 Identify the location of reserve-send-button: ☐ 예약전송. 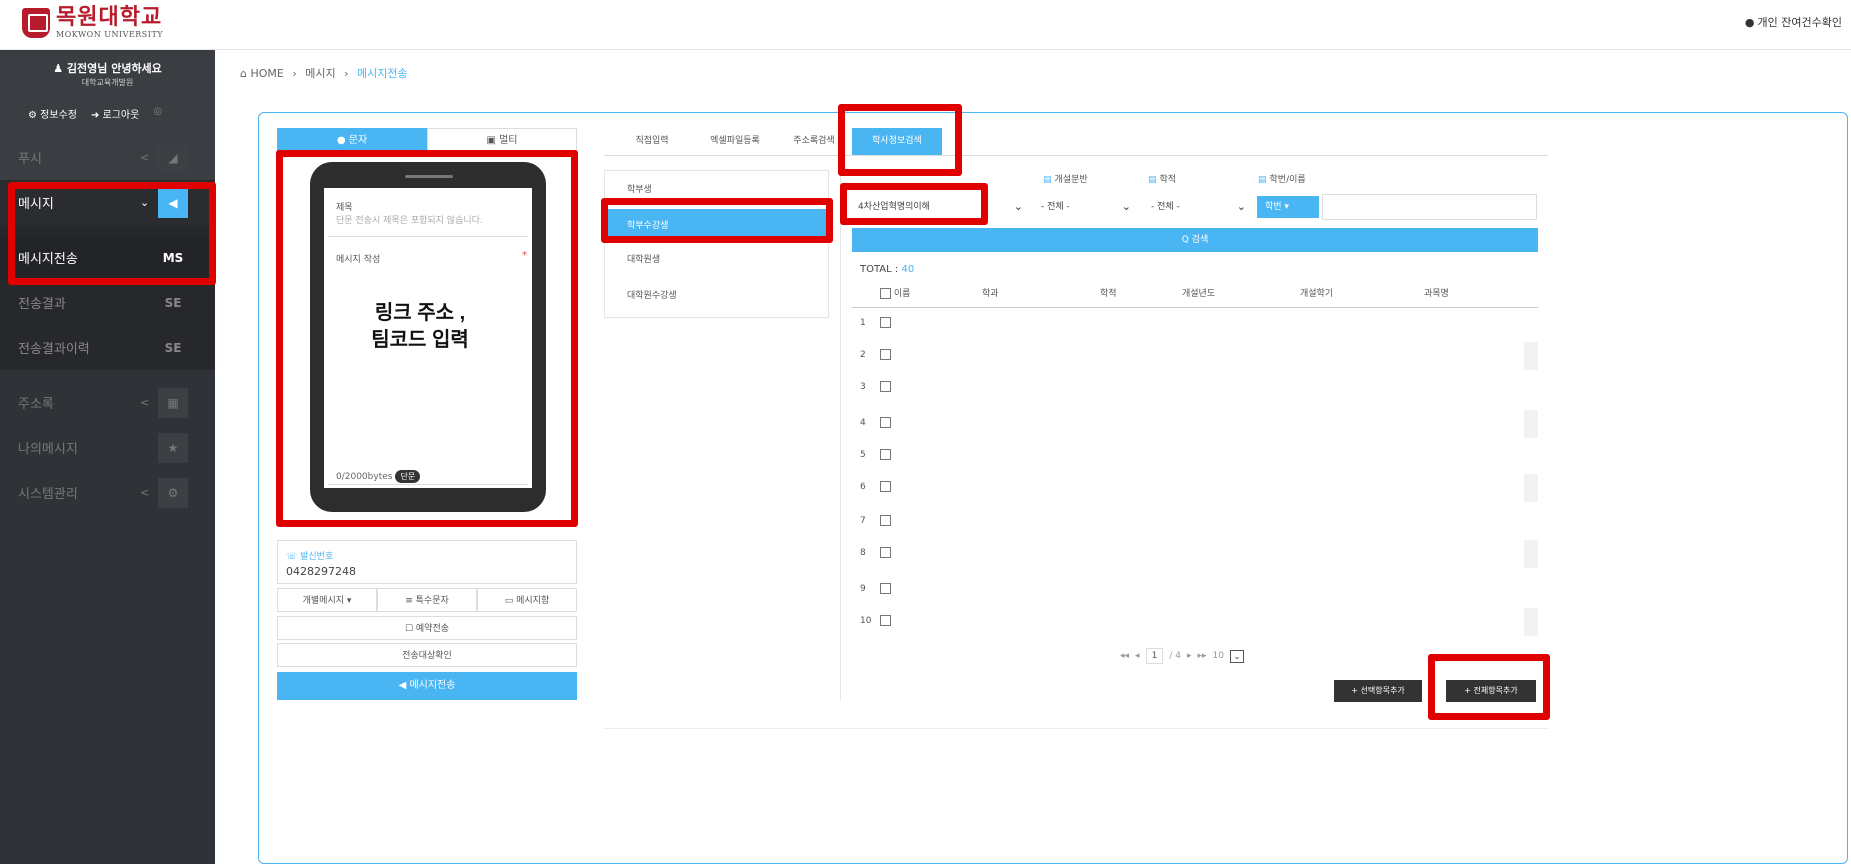
(427, 628).